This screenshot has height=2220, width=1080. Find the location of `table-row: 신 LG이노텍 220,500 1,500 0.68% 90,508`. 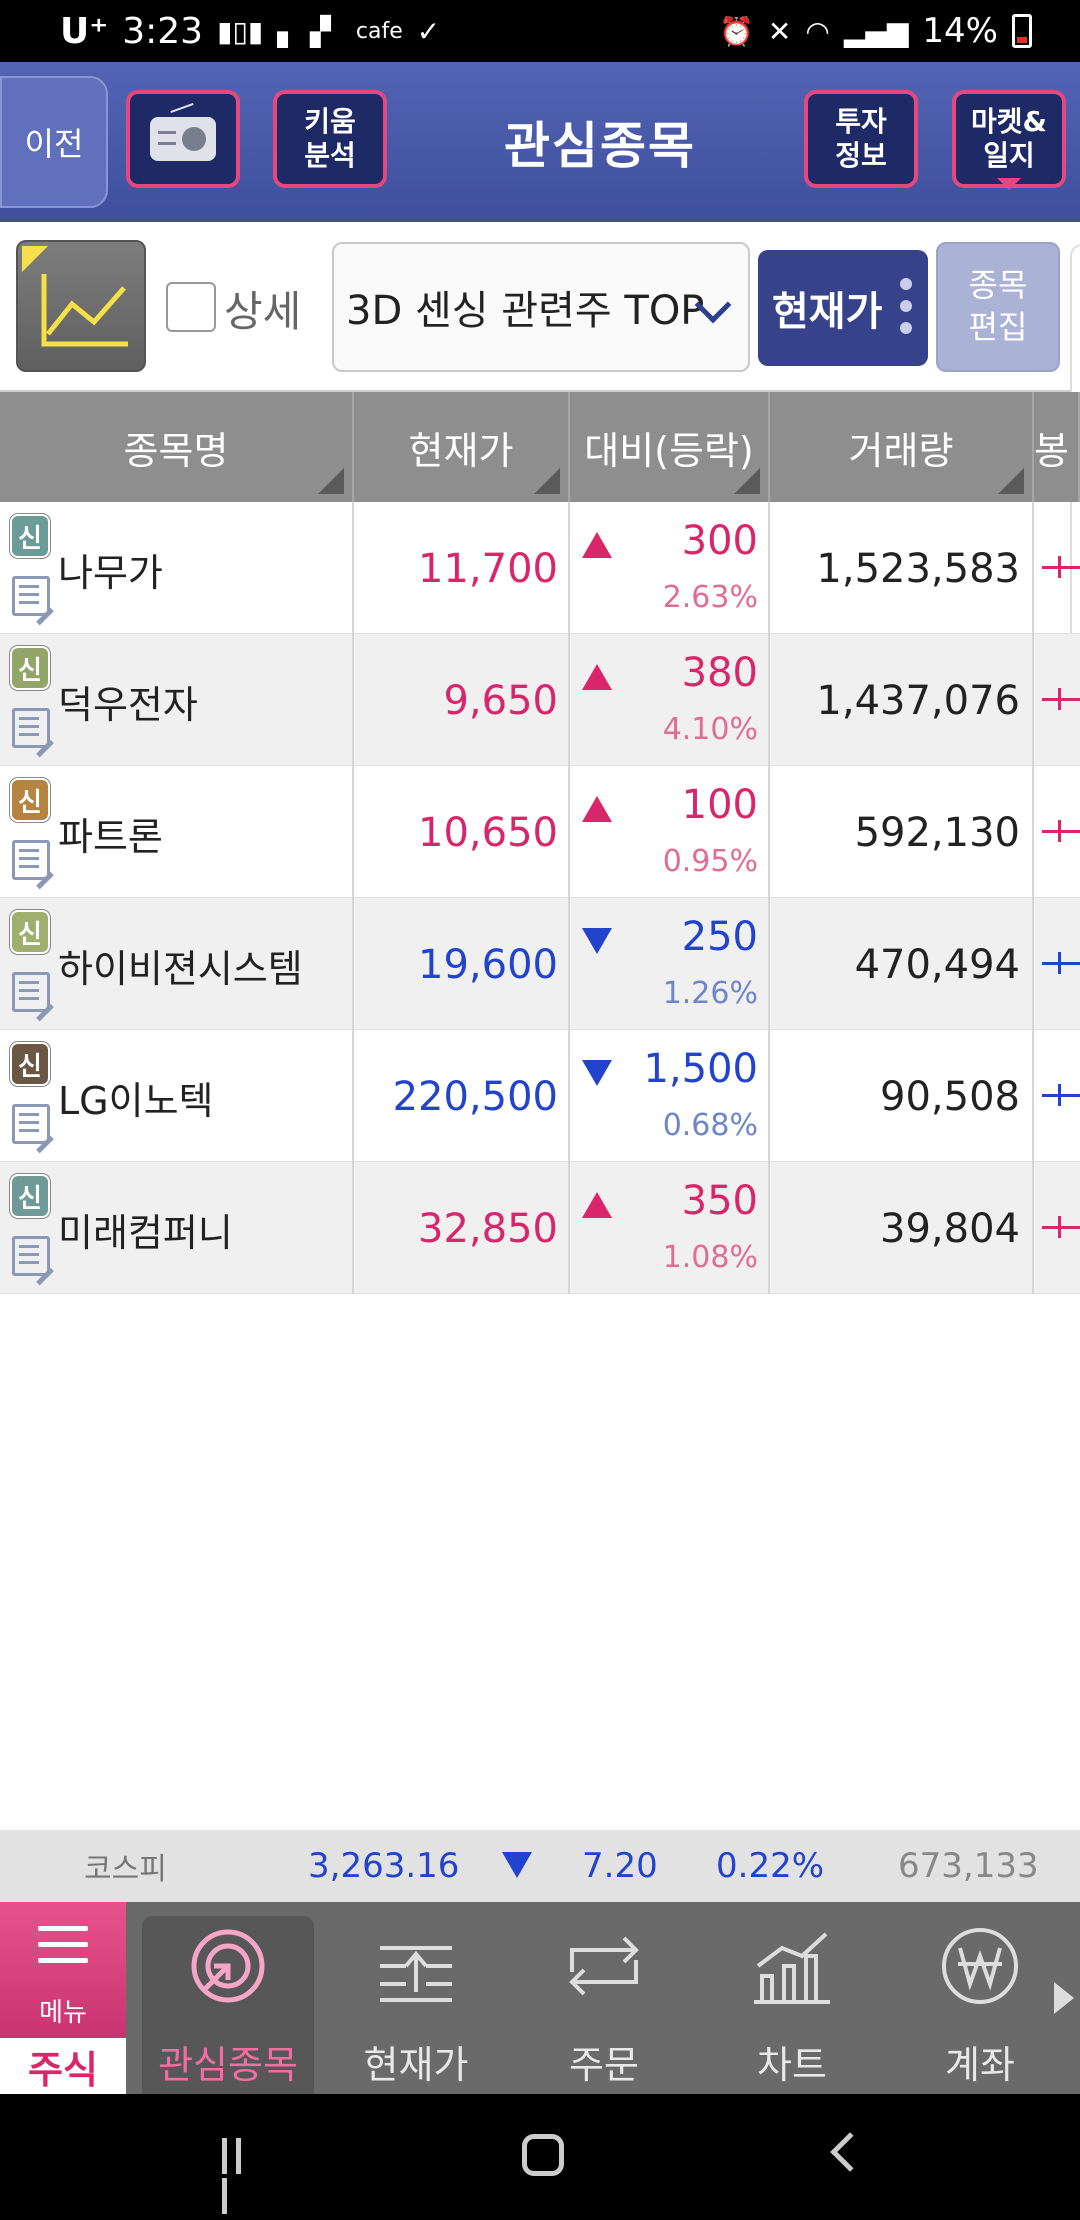

table-row: 신 LG이노텍 220,500 1,500 0.68% 90,508 is located at coordinates (540, 1096).